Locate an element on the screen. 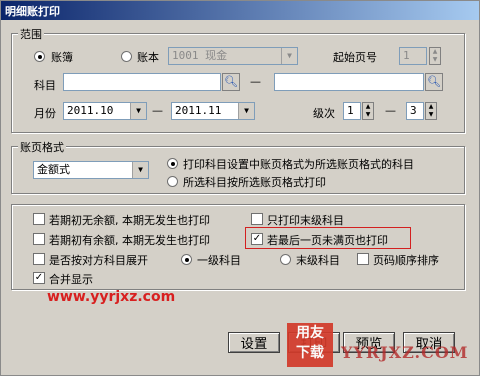 The width and height of the screenshot is (480, 376). only-leaf-checkbox is located at coordinates (257, 219).